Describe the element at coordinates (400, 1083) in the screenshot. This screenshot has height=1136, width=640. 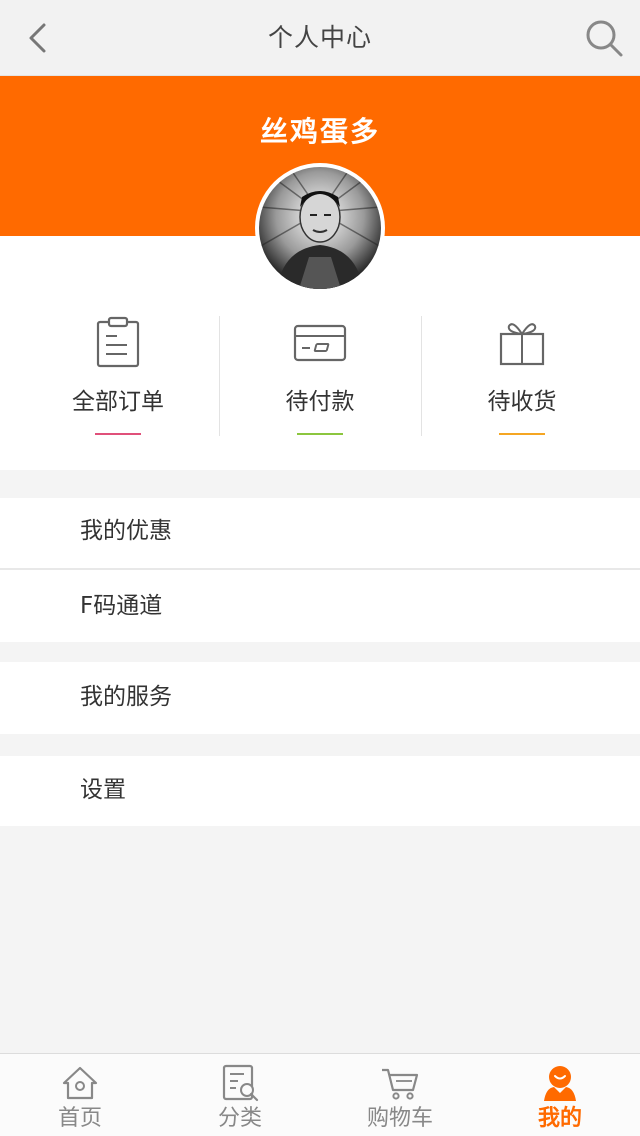
I see `cart-icon` at that location.